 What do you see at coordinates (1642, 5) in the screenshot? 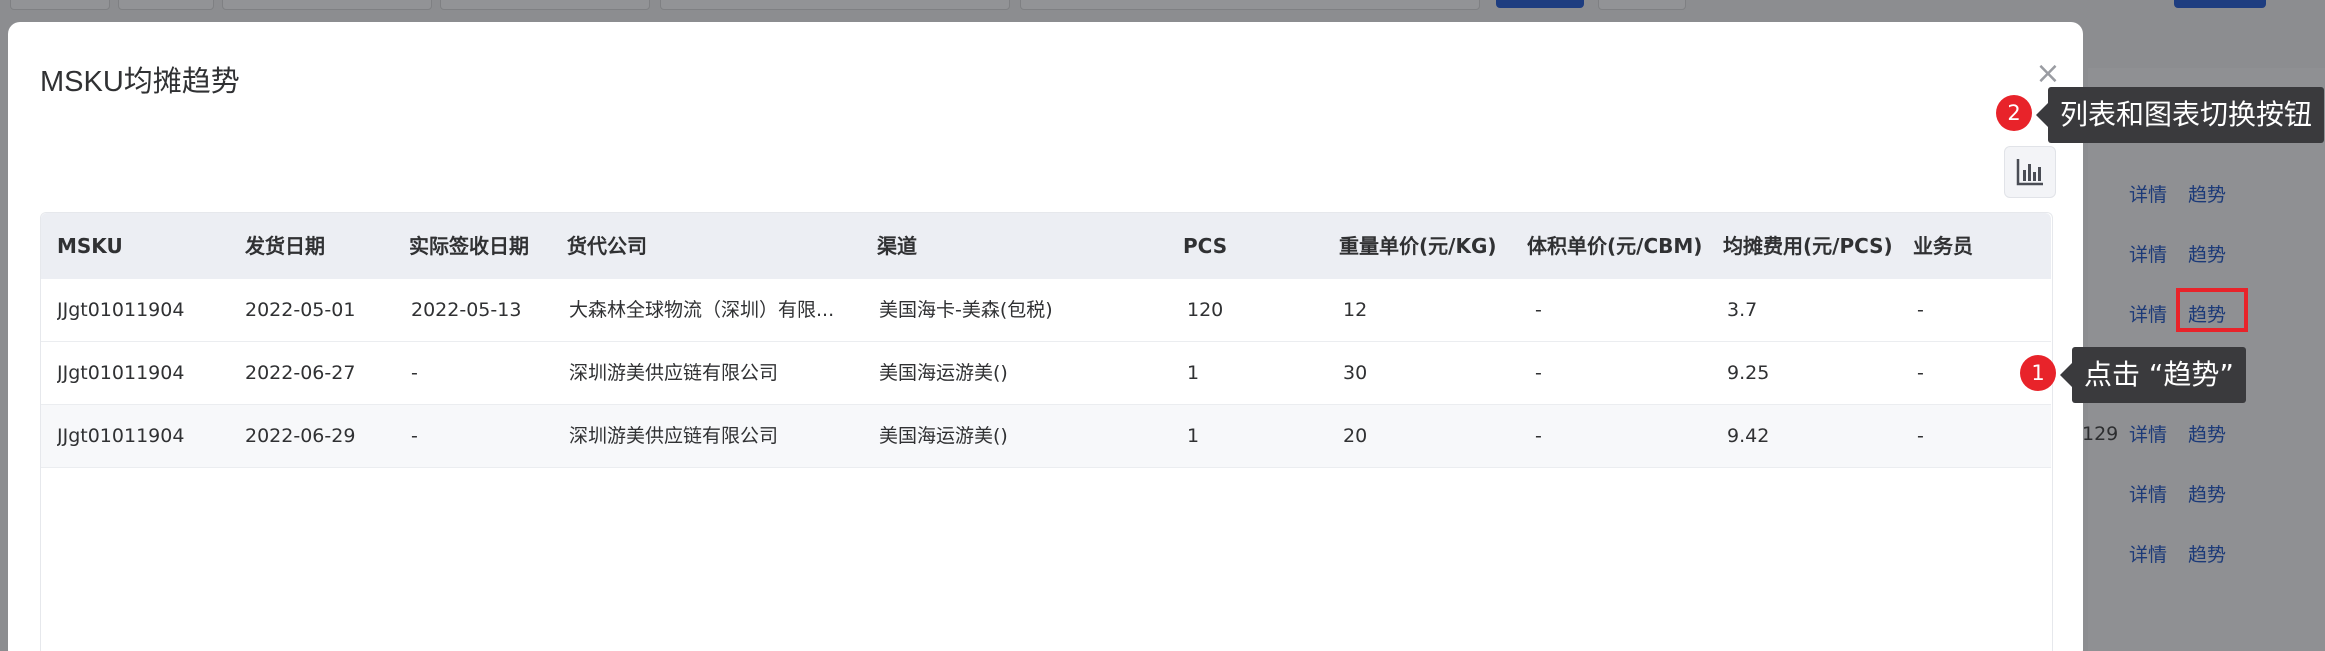
I see `background-reset-button` at bounding box center [1642, 5].